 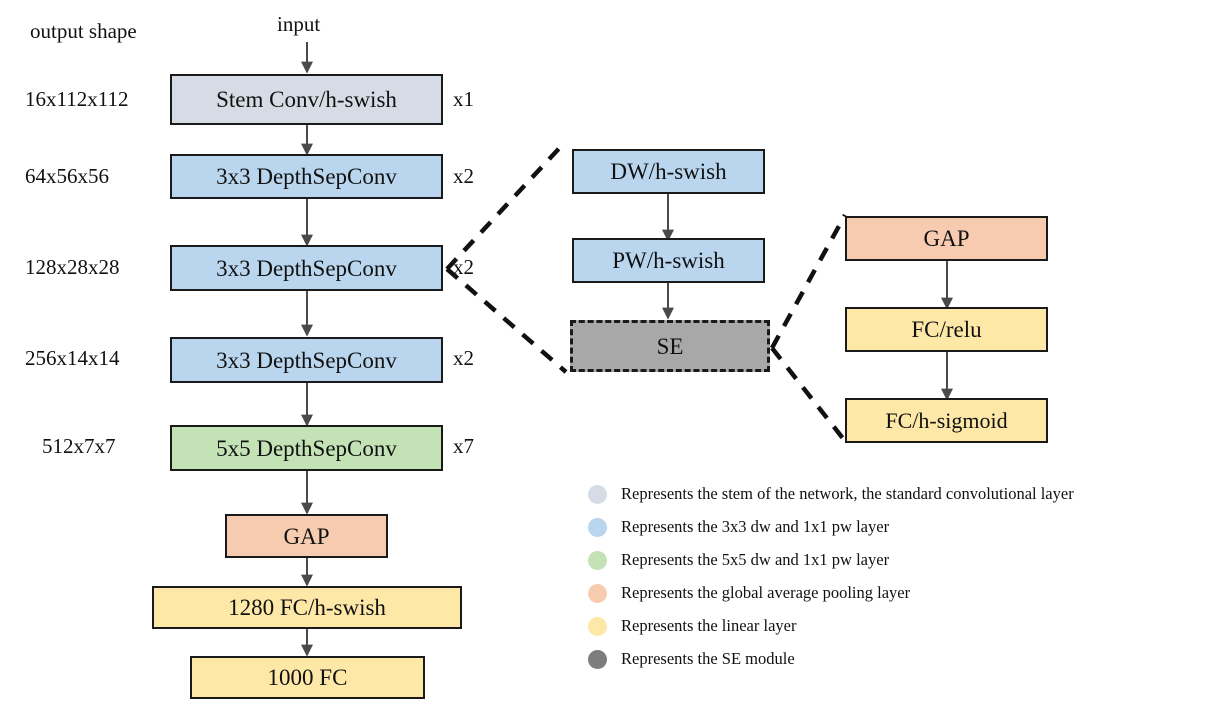 I want to click on shape-label-block4: 512x7x7, so click(x=79, y=446).